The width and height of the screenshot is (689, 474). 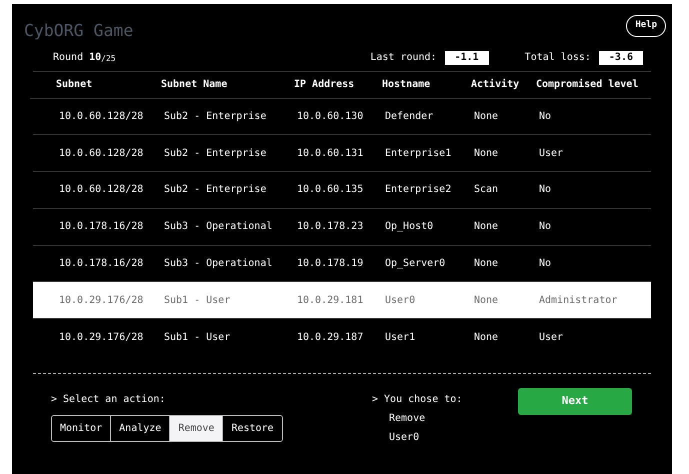 What do you see at coordinates (95, 58) in the screenshot?
I see `round-current: 10` at bounding box center [95, 58].